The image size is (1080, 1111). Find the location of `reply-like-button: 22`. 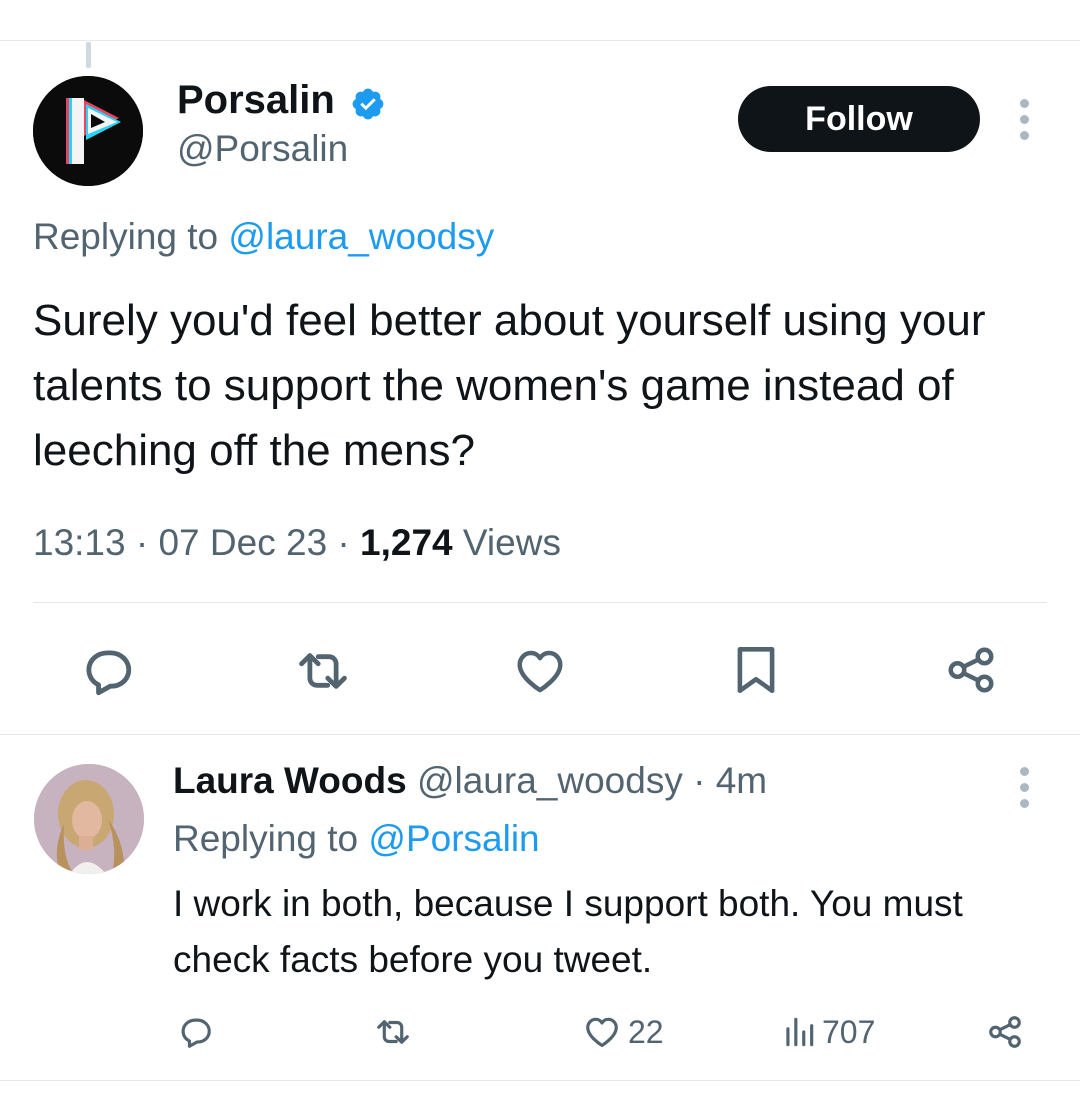

reply-like-button: 22 is located at coordinates (623, 1032).